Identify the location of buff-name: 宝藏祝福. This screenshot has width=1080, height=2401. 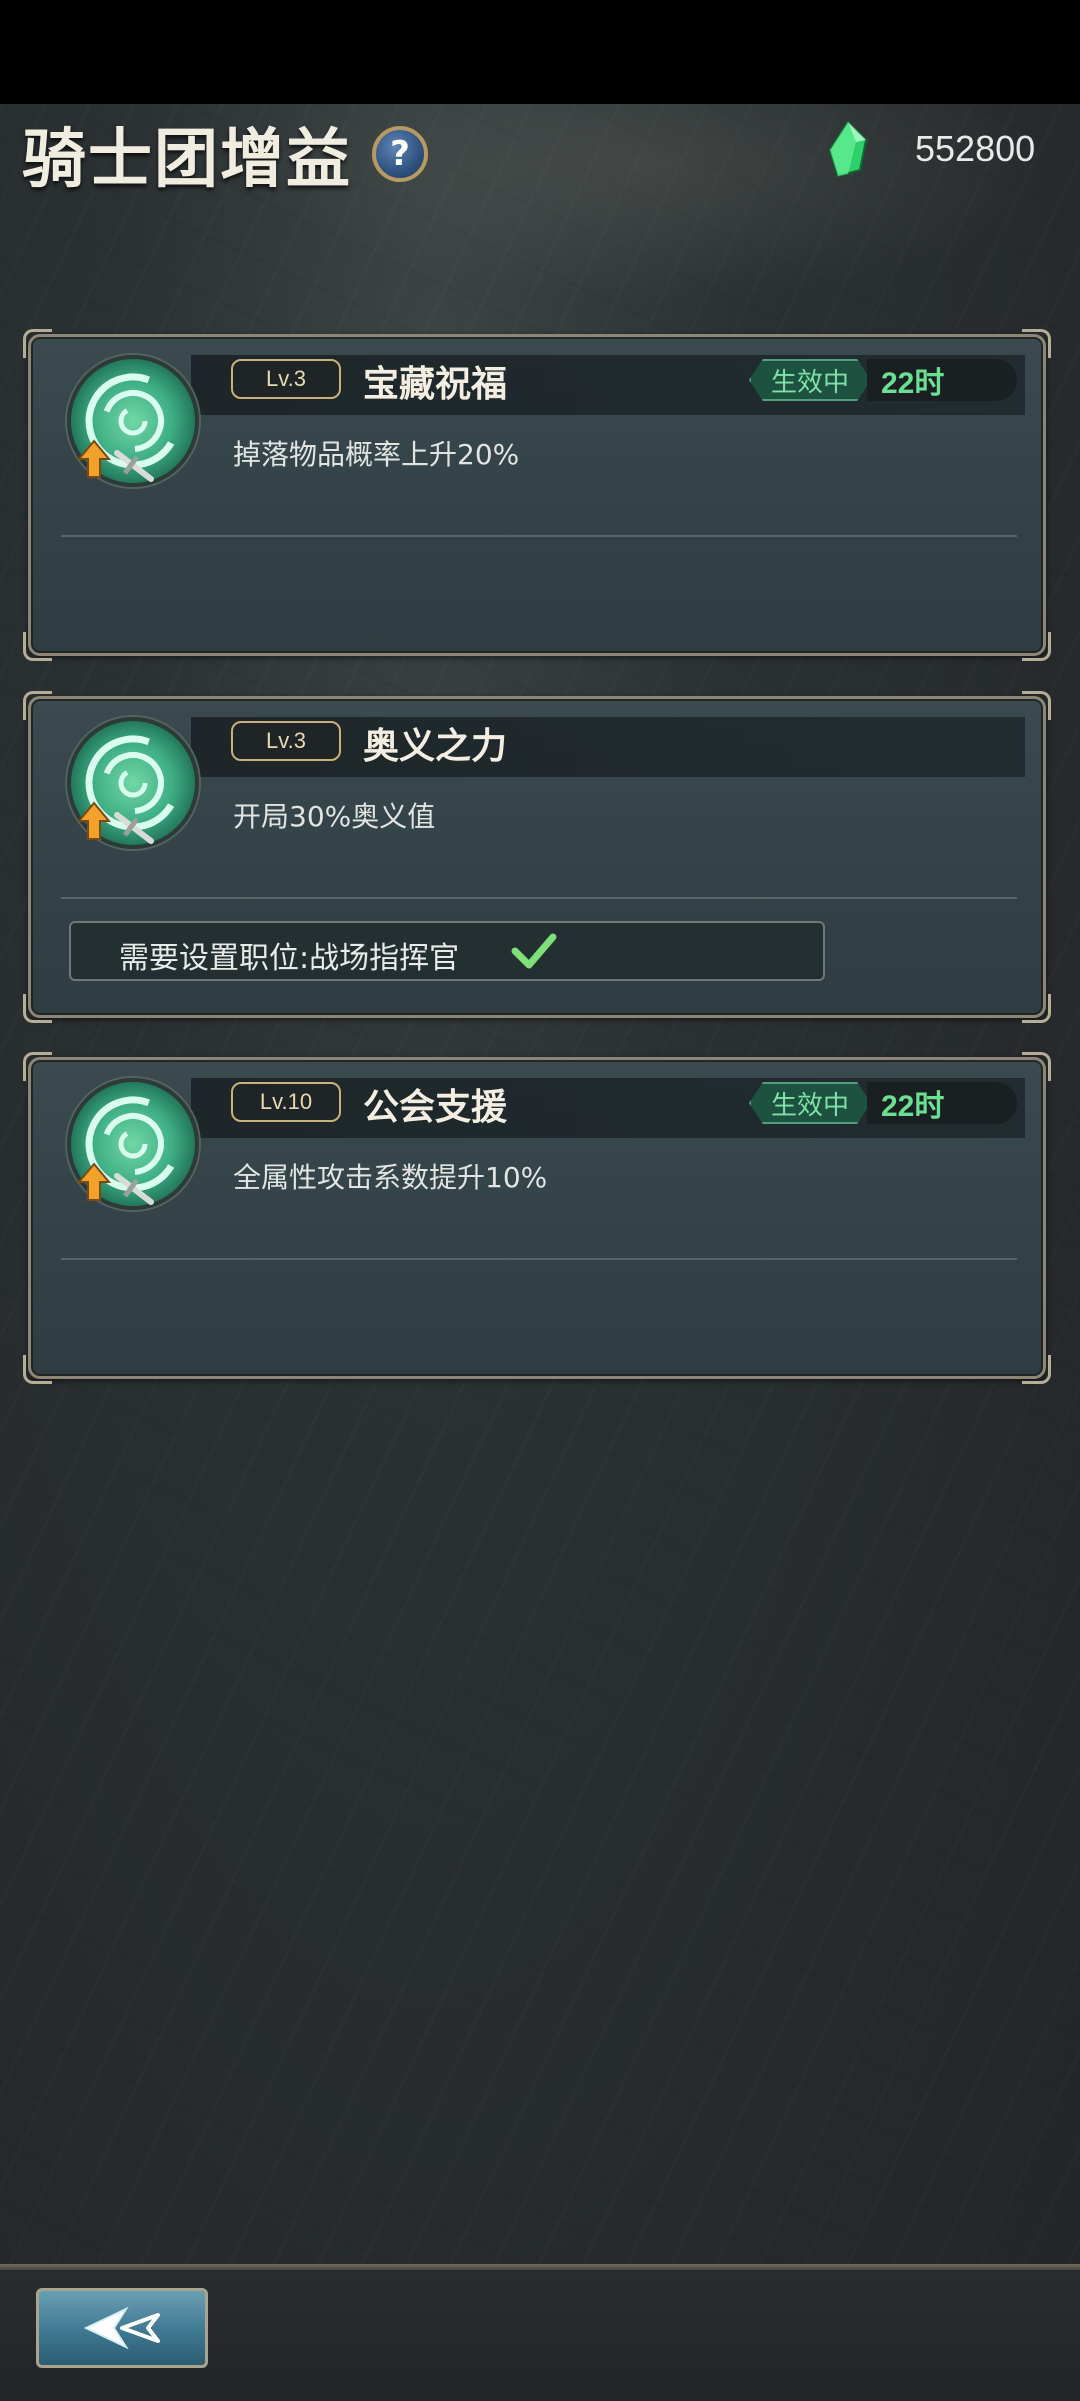
(435, 384).